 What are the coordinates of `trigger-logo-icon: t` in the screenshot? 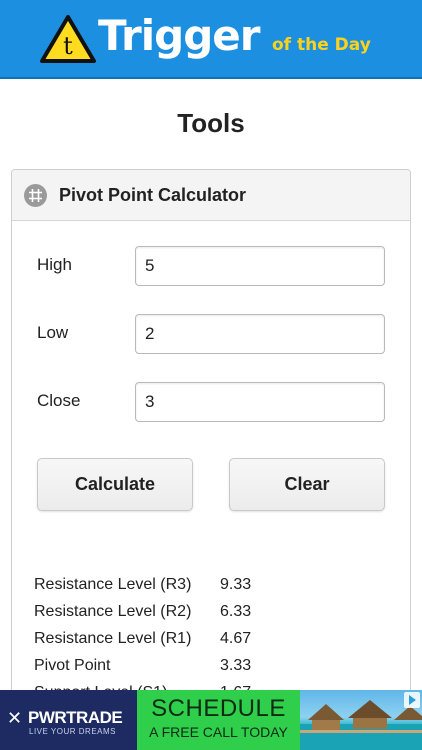 It's located at (68, 39).